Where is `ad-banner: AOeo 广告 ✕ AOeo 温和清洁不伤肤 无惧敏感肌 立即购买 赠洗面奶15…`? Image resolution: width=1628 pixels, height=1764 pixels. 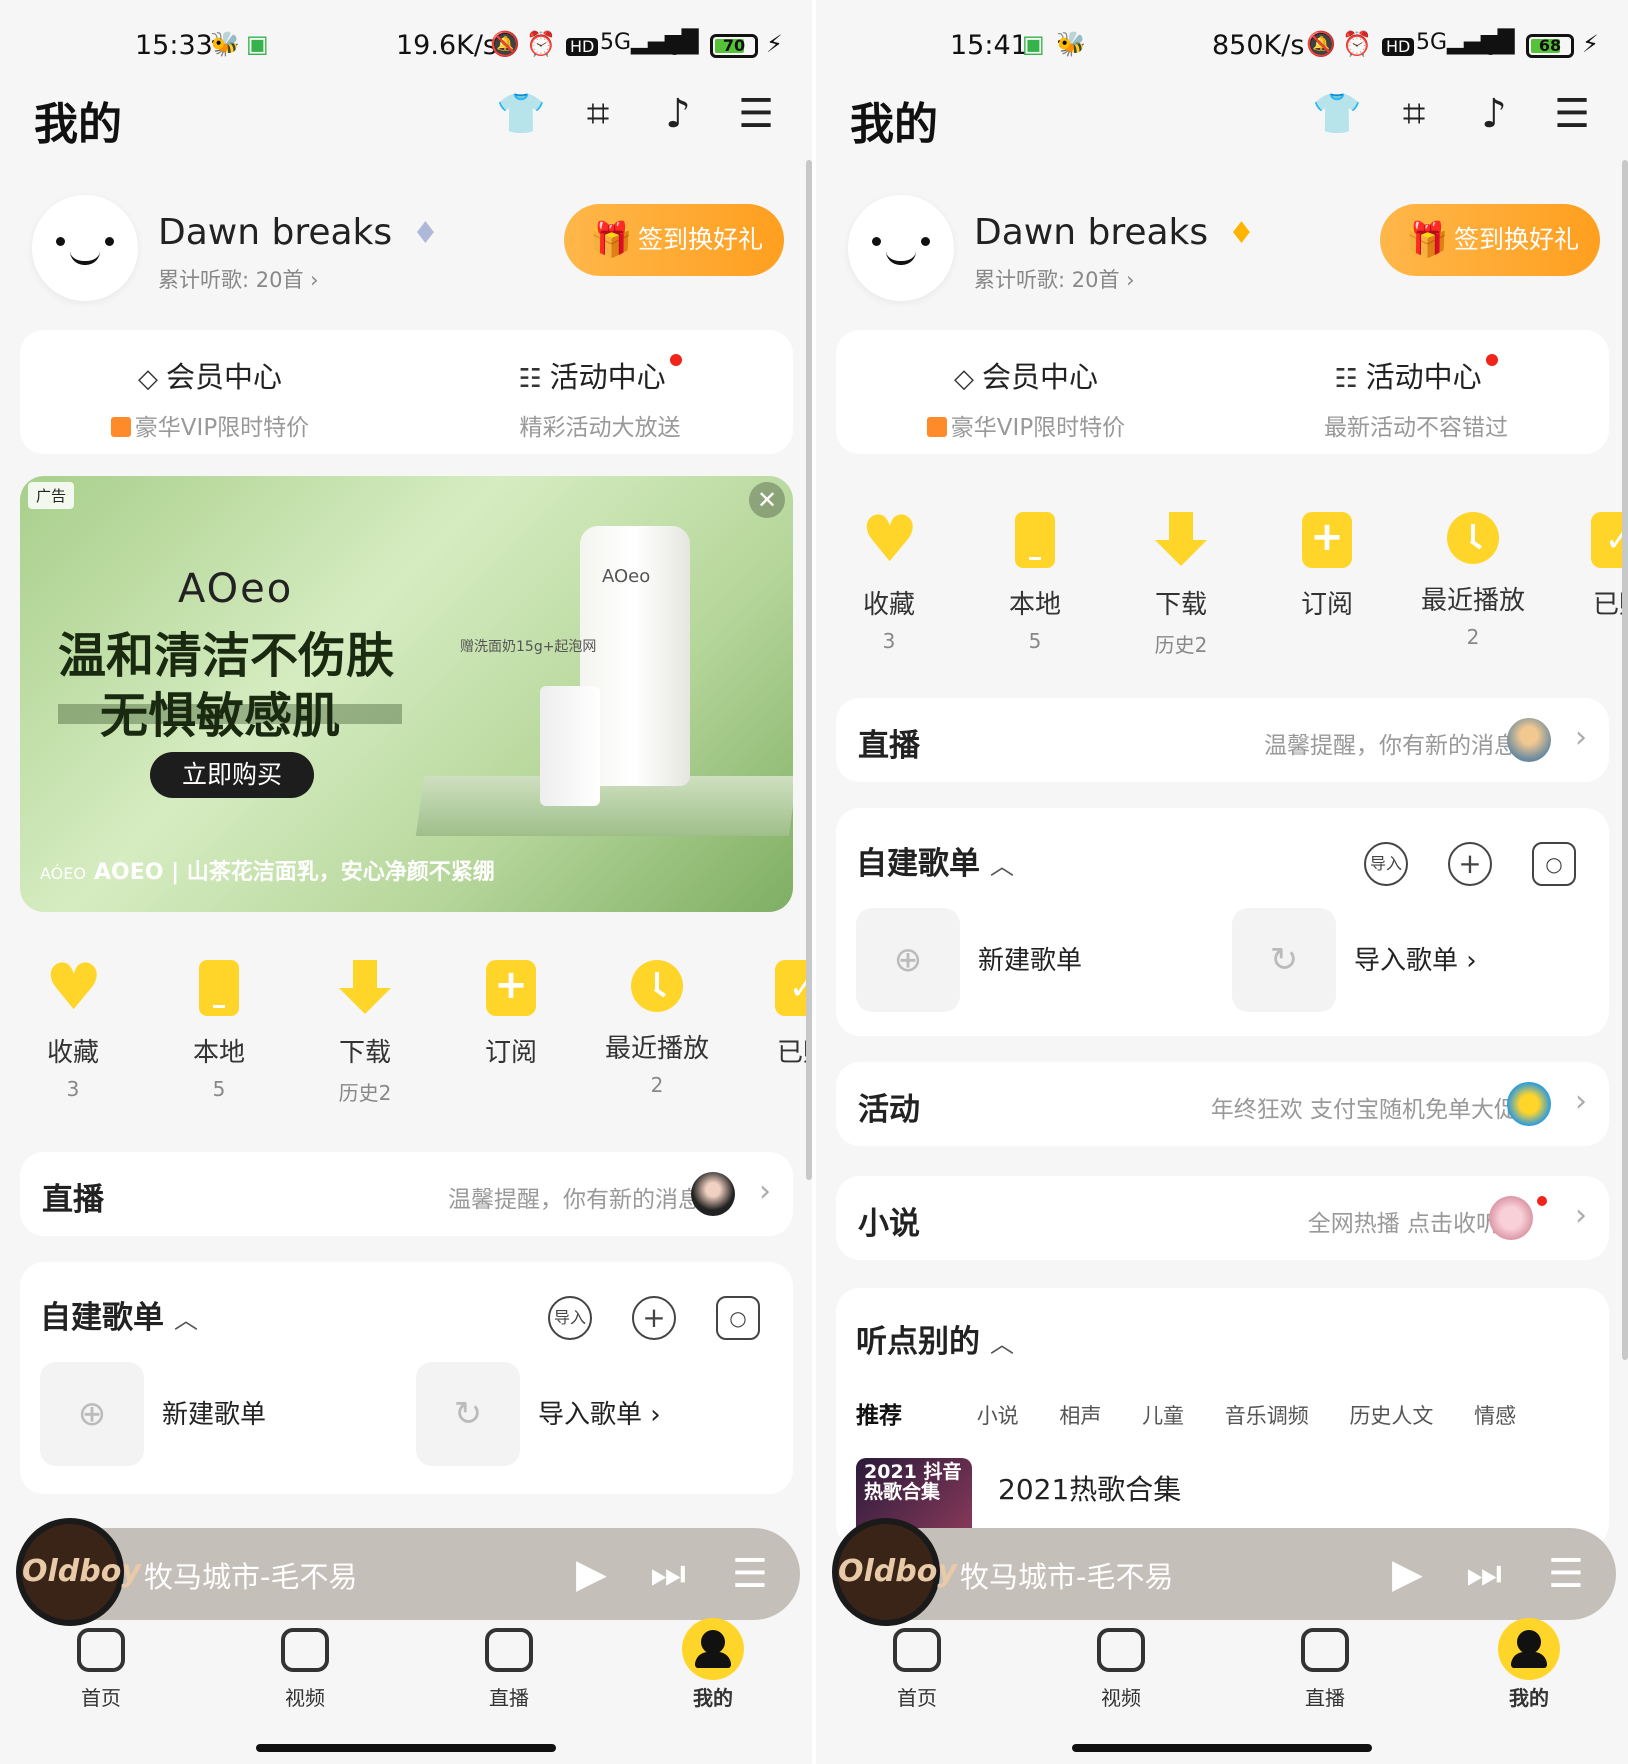 ad-banner: AOeo 广告 ✕ AOeo 温和清洁不伤肤 无惧敏感肌 立即购买 赠洗面奶15… is located at coordinates (406, 694).